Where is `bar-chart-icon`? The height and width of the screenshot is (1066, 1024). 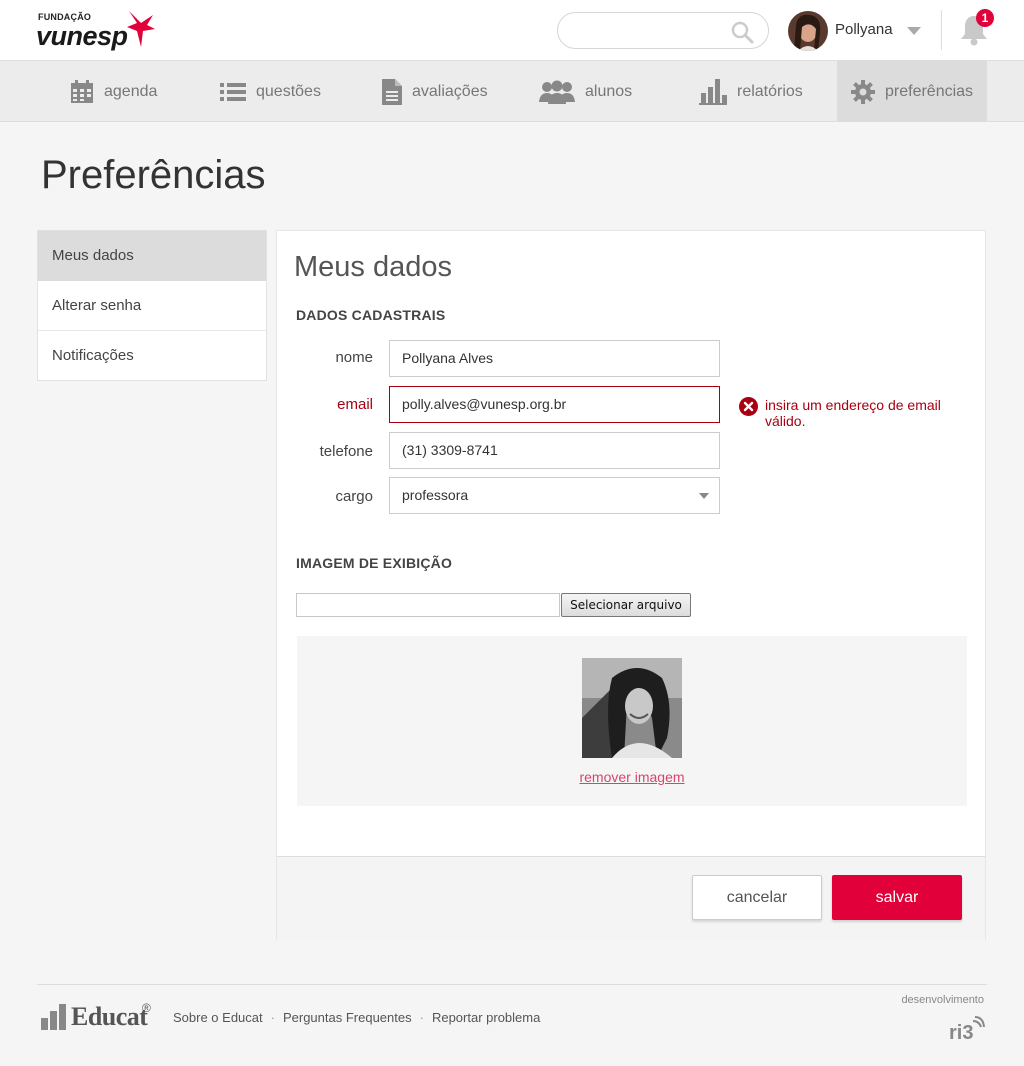 bar-chart-icon is located at coordinates (713, 91).